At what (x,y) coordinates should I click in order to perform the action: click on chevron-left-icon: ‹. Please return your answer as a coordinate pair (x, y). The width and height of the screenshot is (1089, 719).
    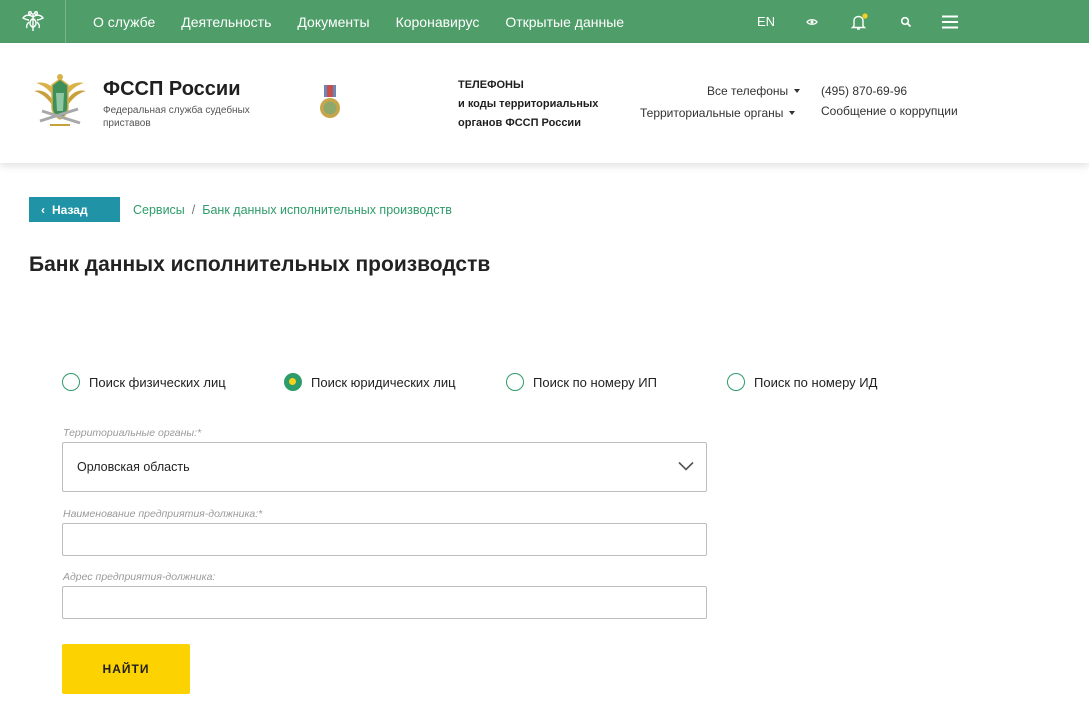
    Looking at the image, I should click on (43, 209).